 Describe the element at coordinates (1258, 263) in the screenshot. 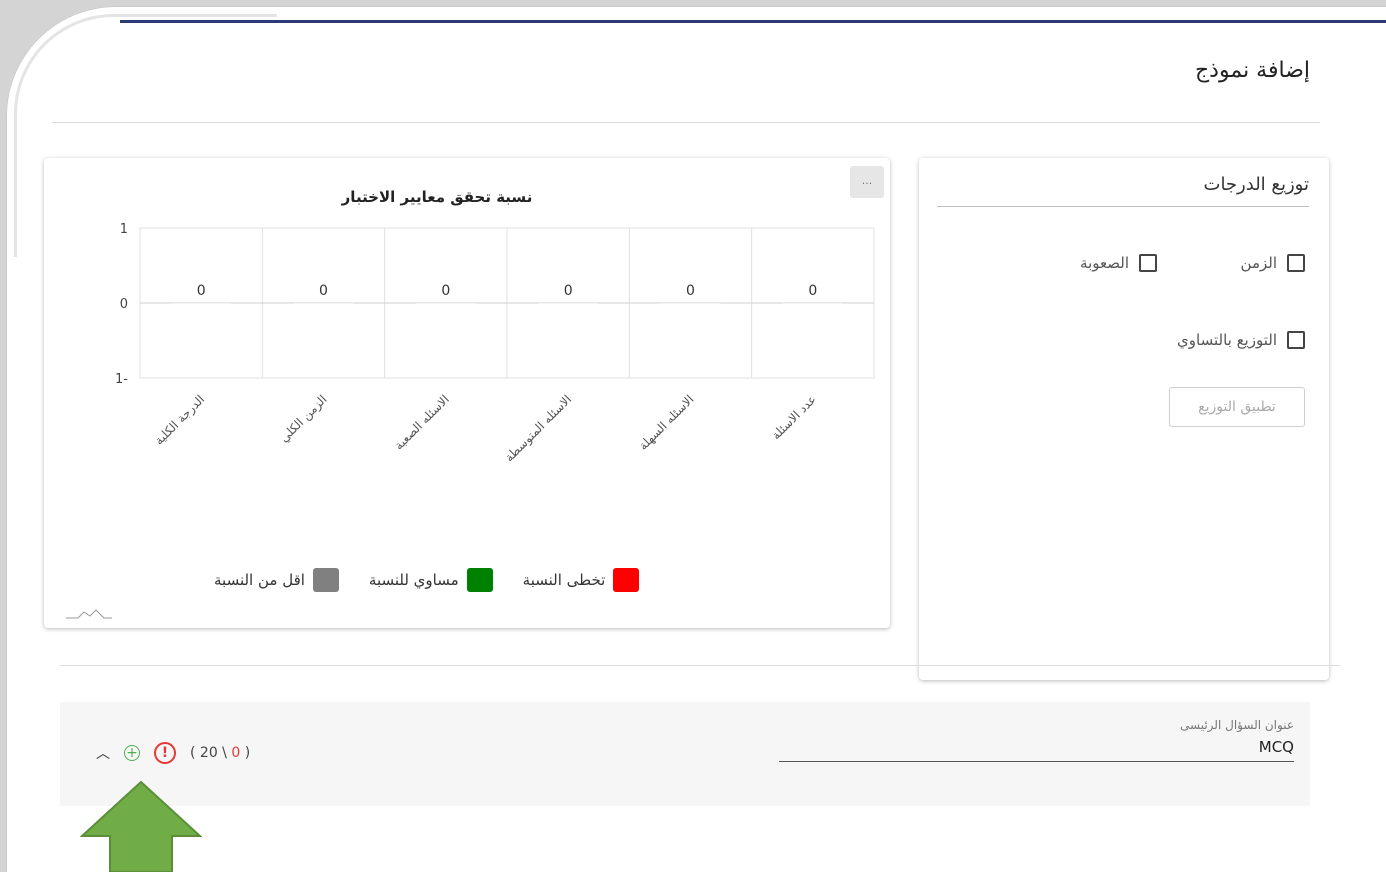

I see `time-checkbox-label: الزمن` at that location.